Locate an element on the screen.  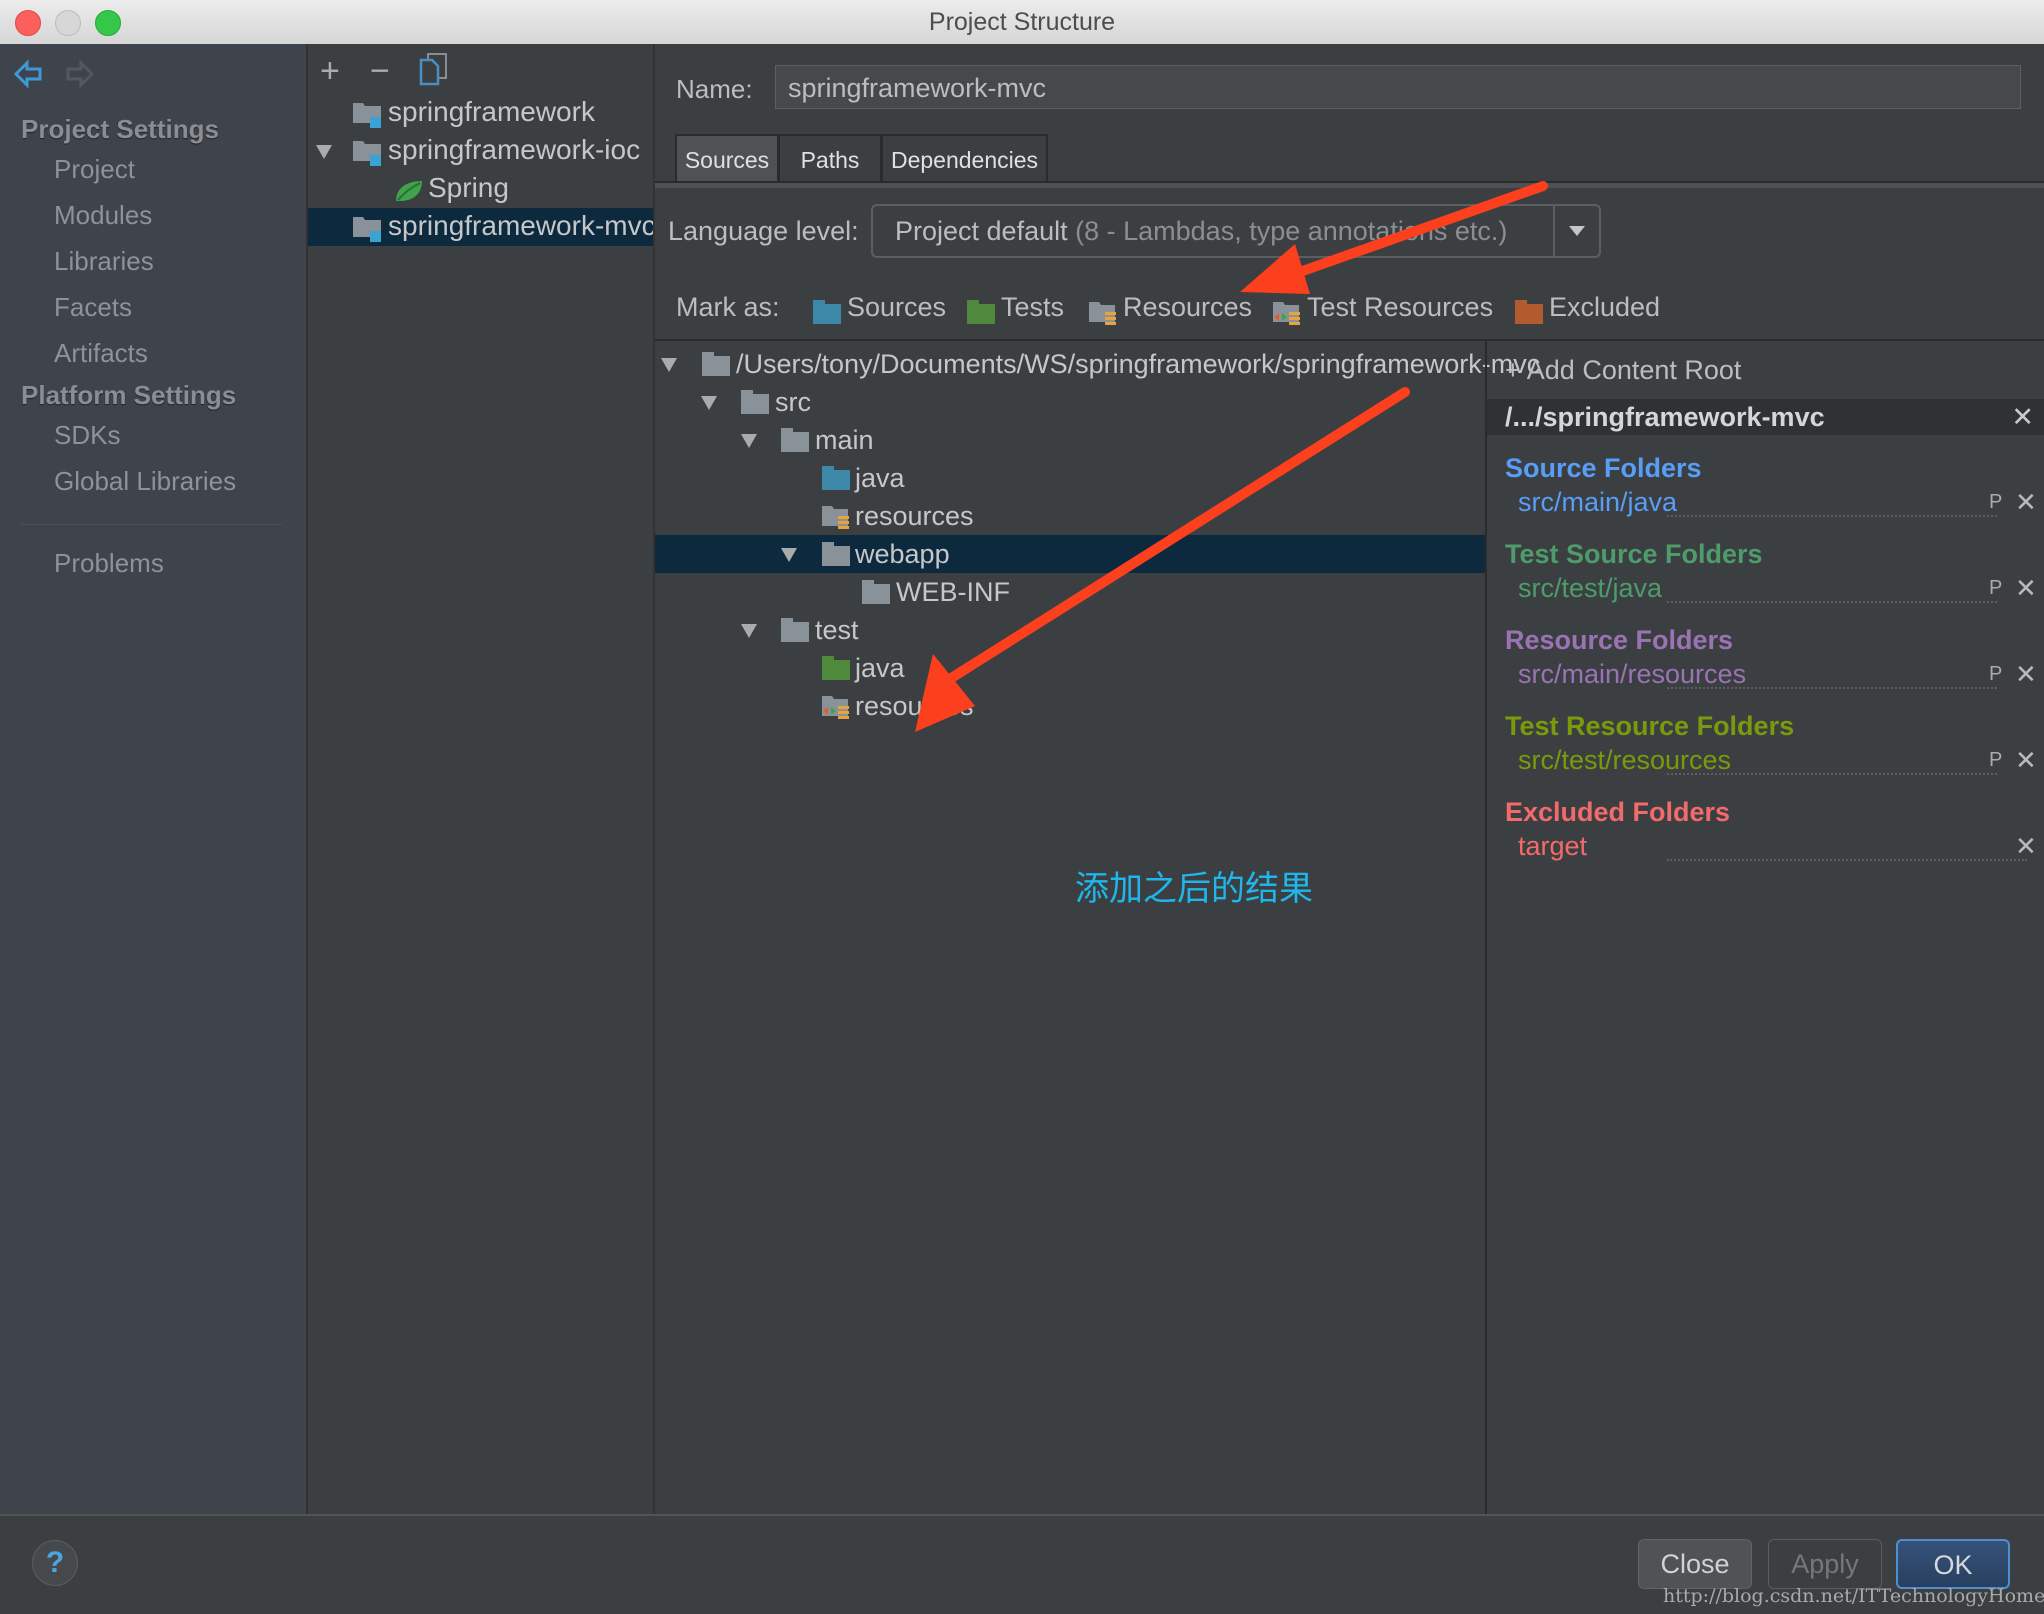
add-module-button: + is located at coordinates (330, 71).